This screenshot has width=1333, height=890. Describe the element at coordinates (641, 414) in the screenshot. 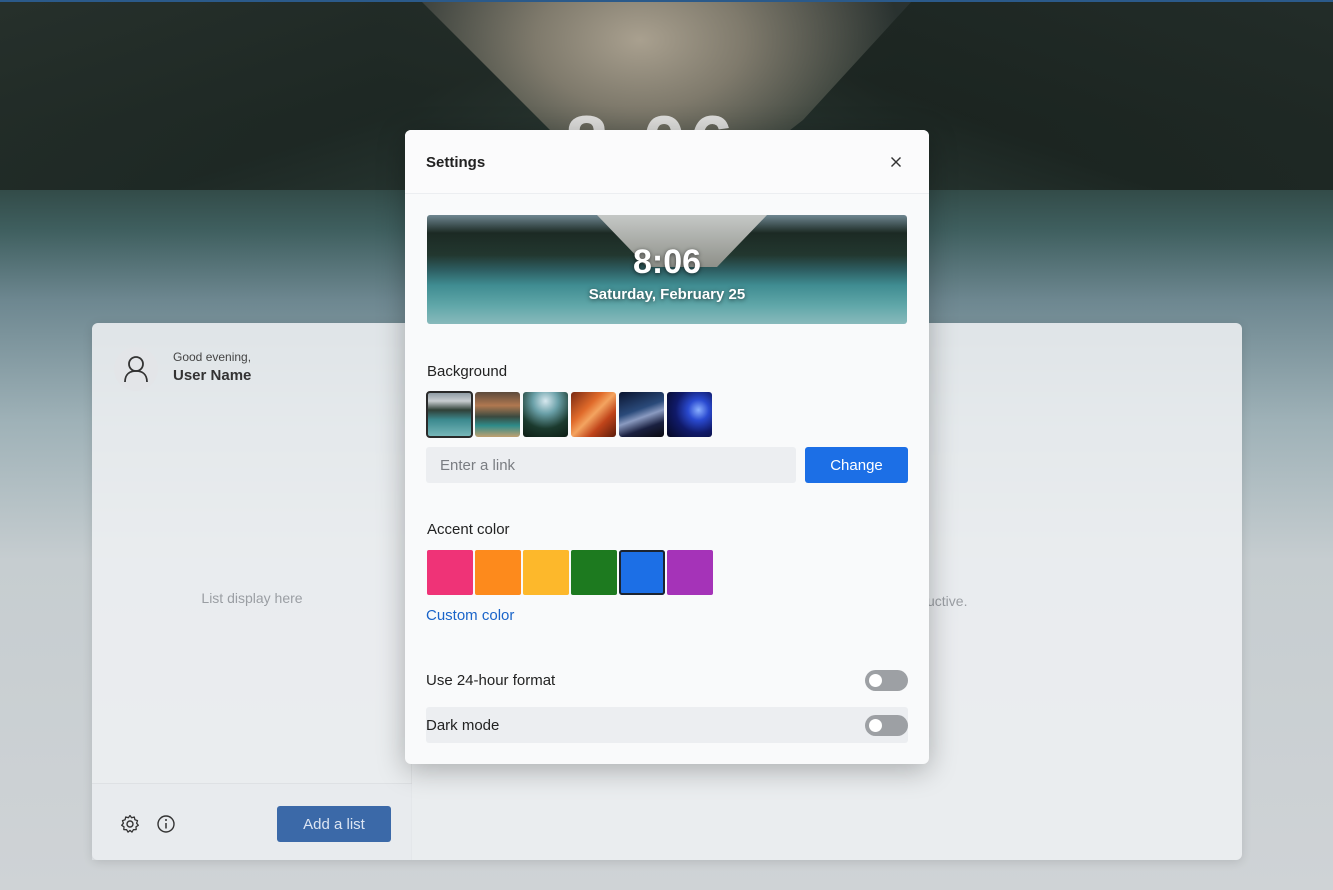

I see `background-thumb-night-sky` at that location.